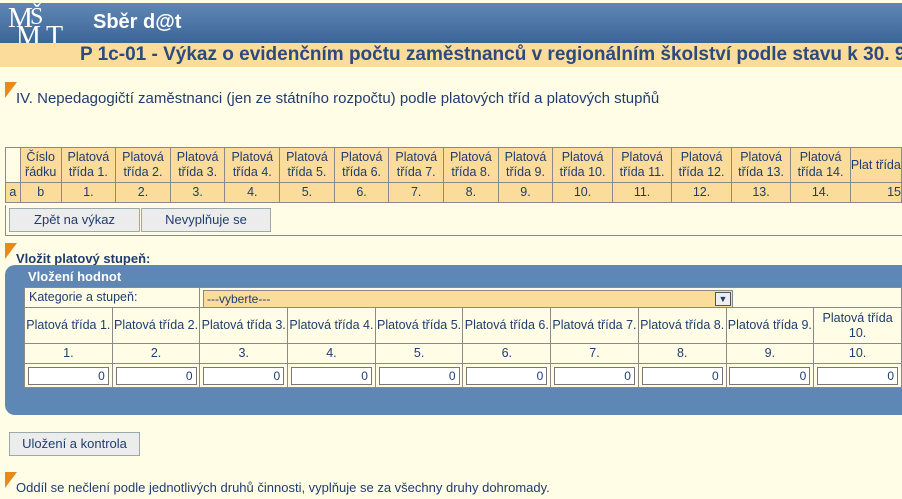  Describe the element at coordinates (419, 353) in the screenshot. I see `form-column-number: 5.` at that location.